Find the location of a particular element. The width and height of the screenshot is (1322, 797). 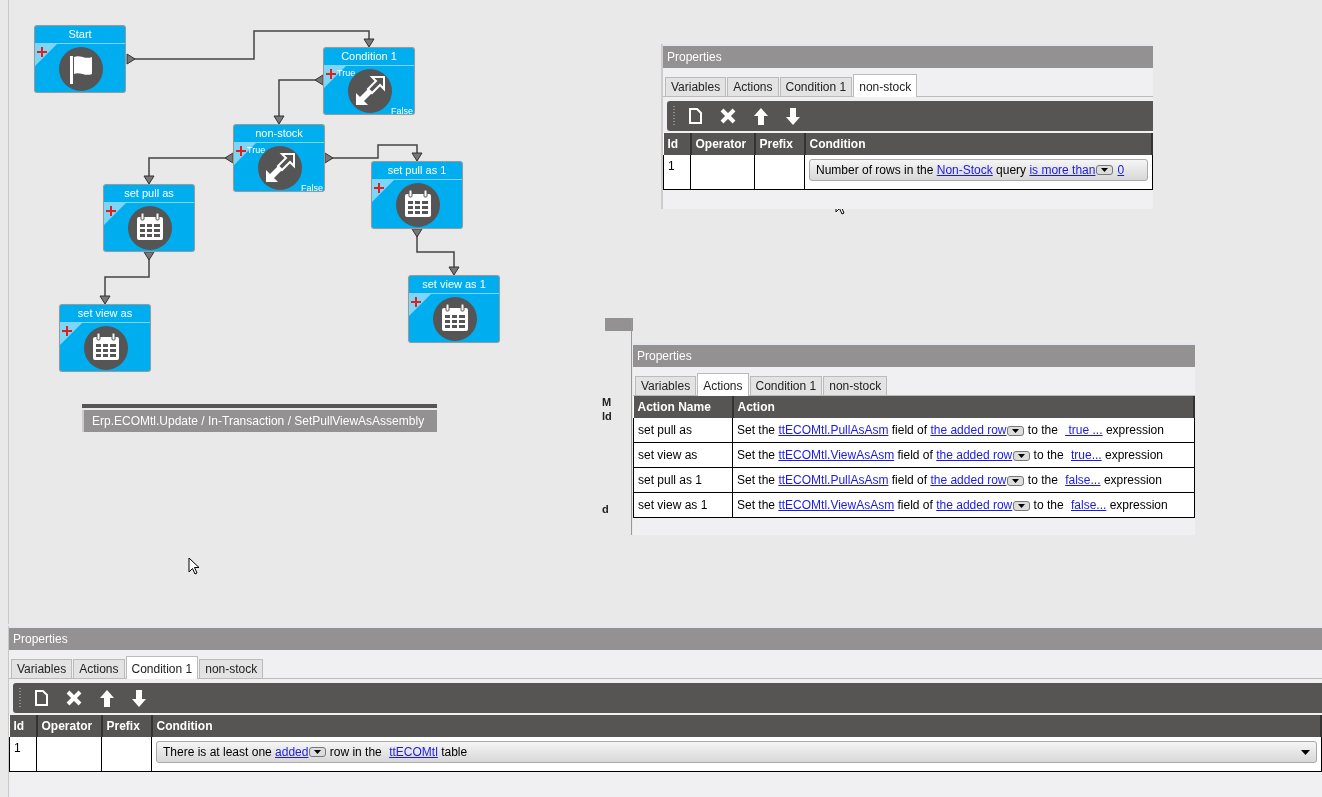

link: ttECOMtl is located at coordinates (413, 752).